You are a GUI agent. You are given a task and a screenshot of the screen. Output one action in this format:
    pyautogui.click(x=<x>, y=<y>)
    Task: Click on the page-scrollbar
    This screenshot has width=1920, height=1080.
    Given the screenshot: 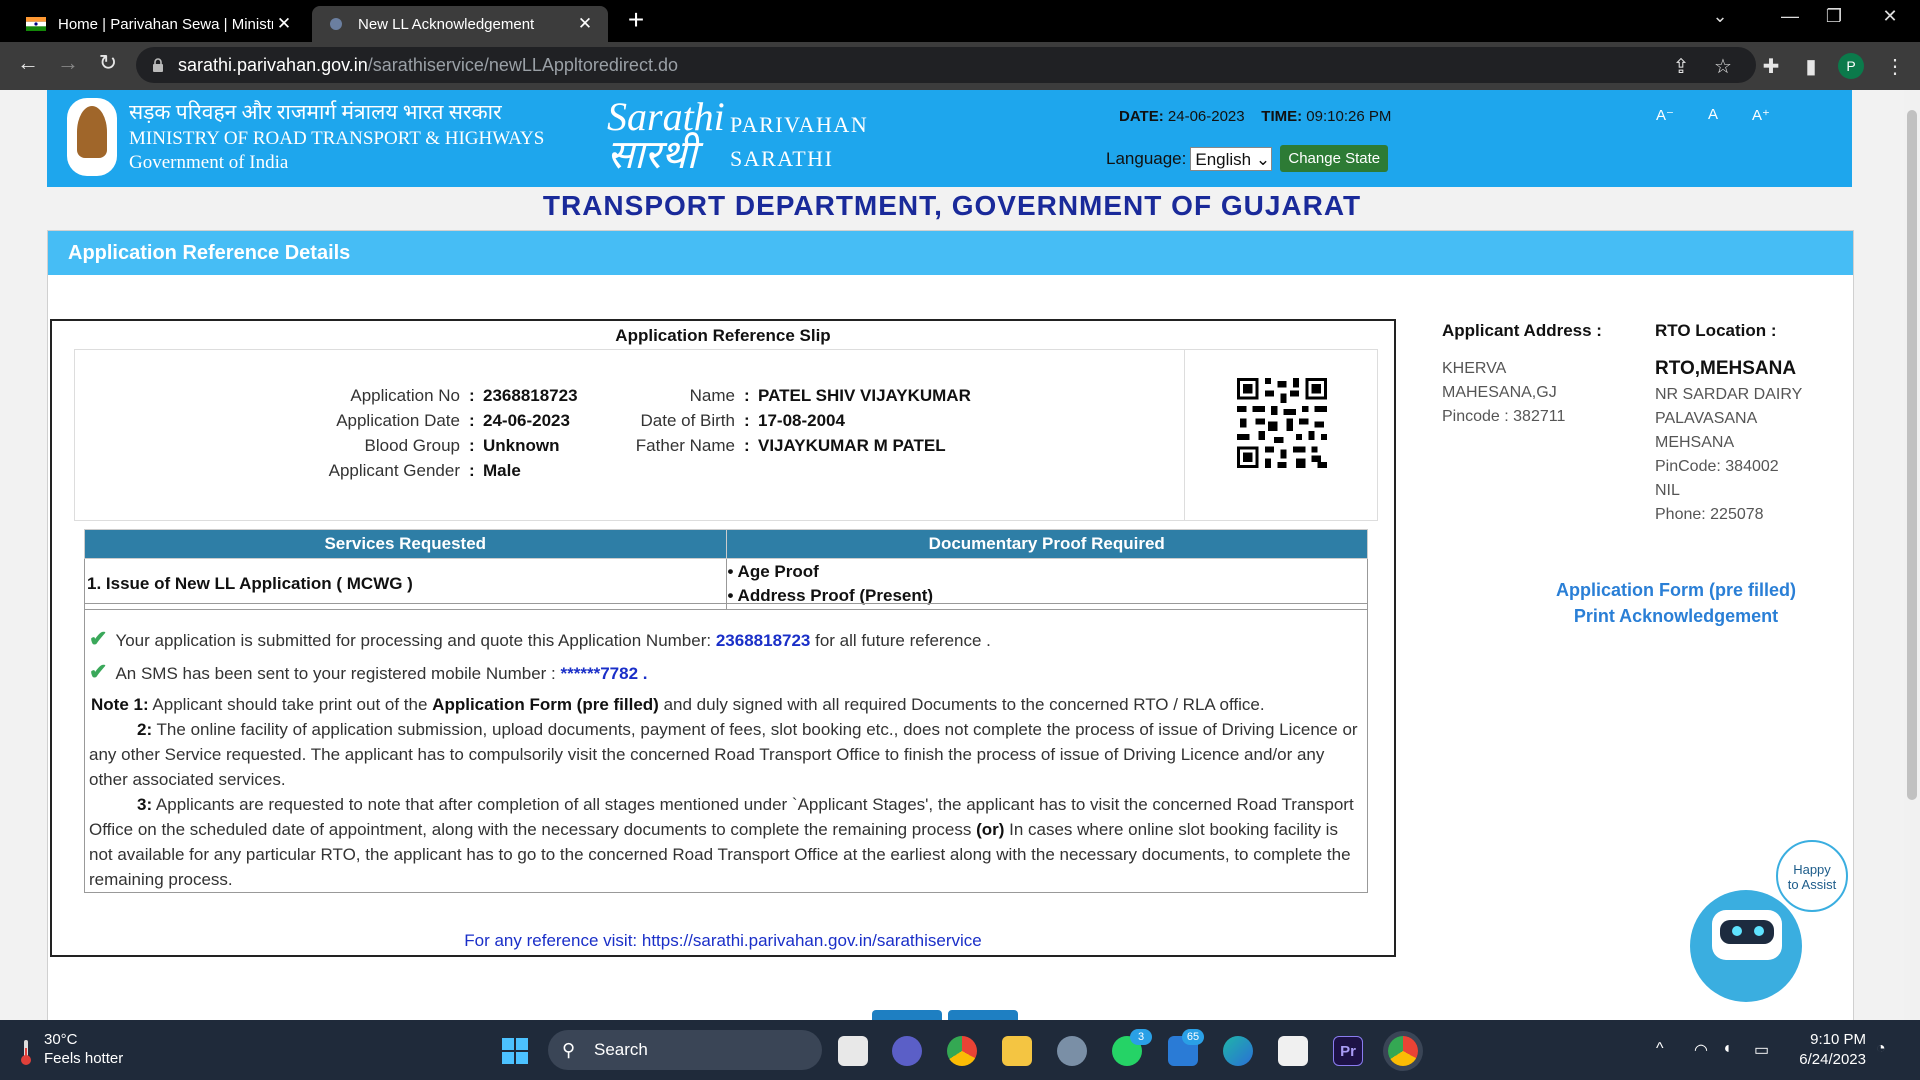 What is the action you would take?
    pyautogui.click(x=1912, y=555)
    